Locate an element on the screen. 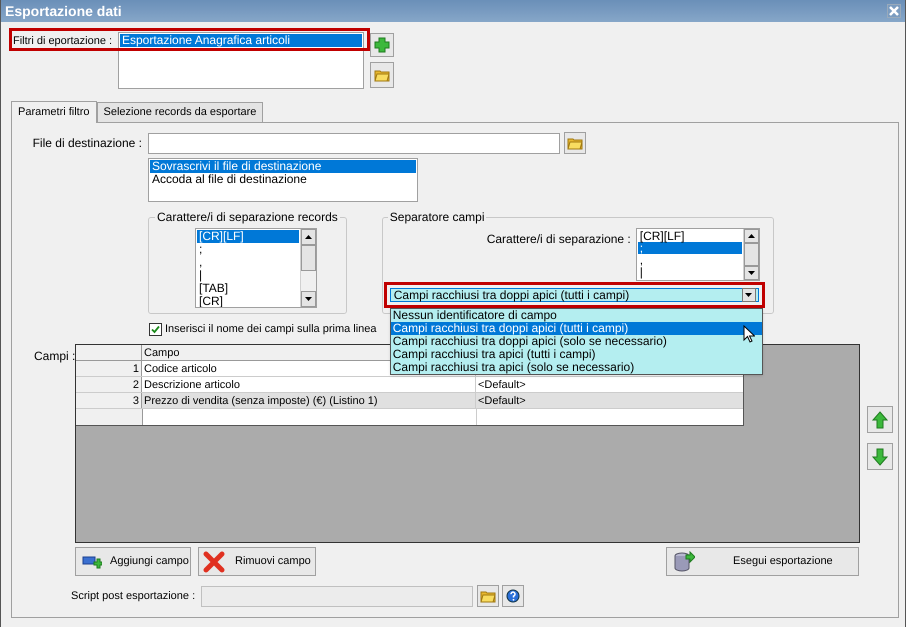  checkbox-label: Inserisci il nome dei campi sulla prima linea is located at coordinates (271, 329).